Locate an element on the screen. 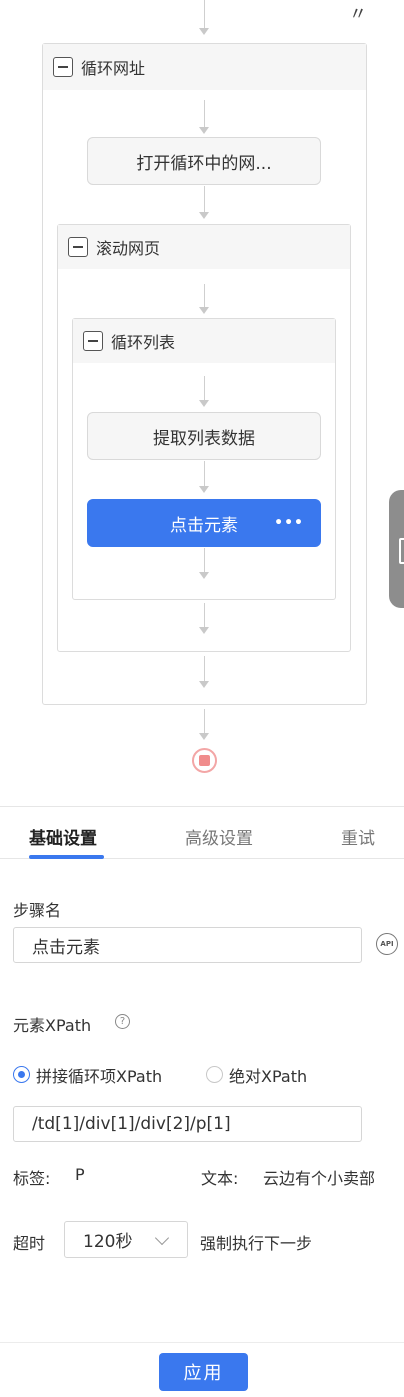 The width and height of the screenshot is (404, 1397). xpath-input: /td[1]/div[1]/div[2]/p[1] is located at coordinates (187, 1124).